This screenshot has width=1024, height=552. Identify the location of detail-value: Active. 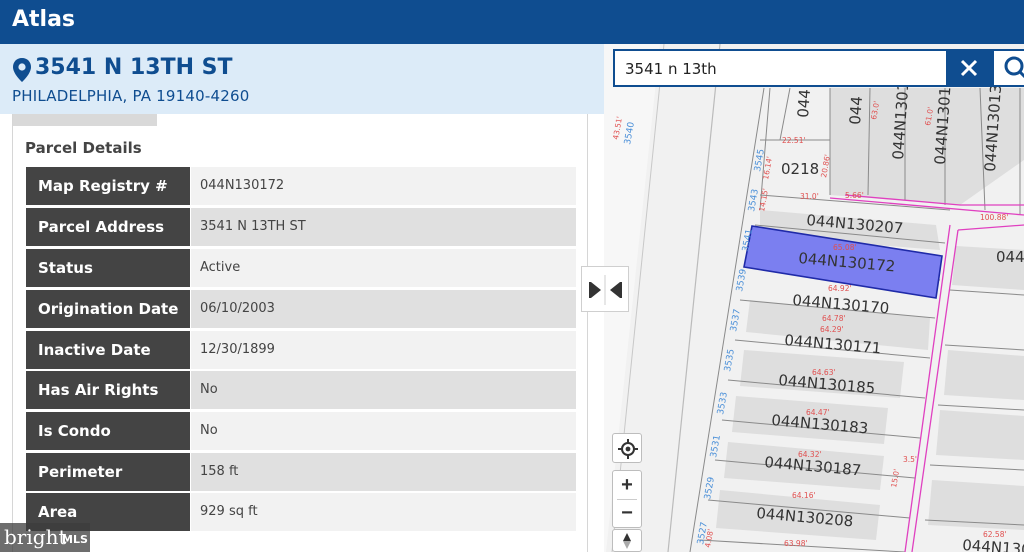
(383, 268).